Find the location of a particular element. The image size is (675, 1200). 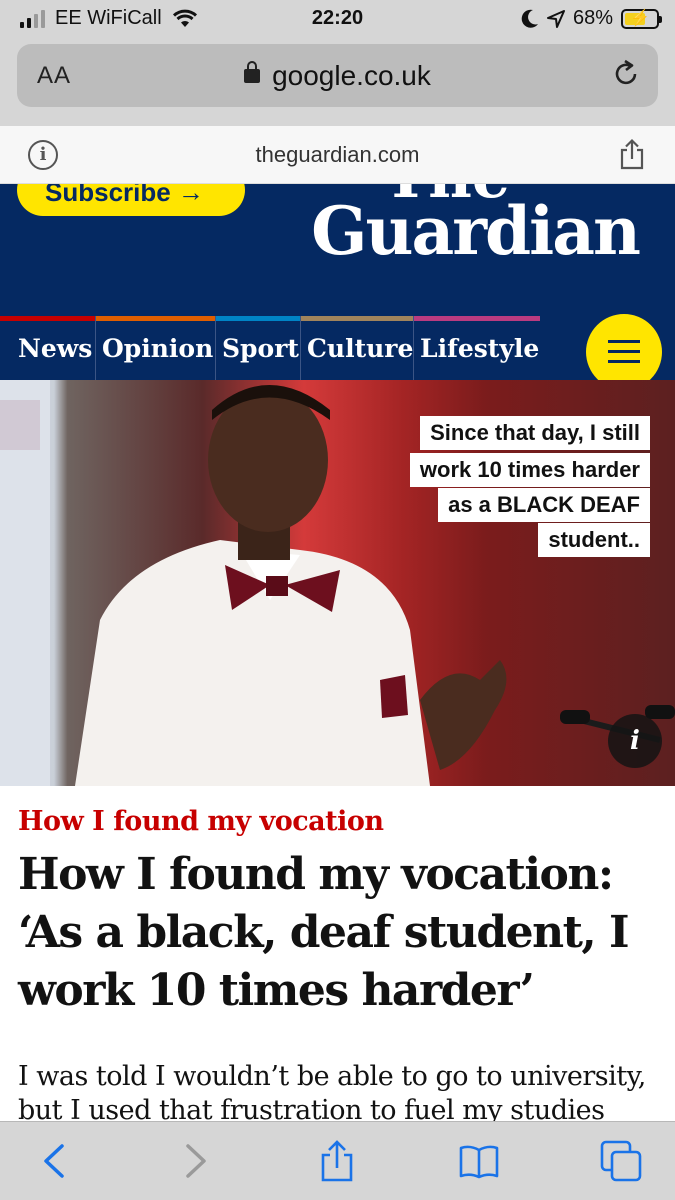

guardian-logo: Guardian is located at coordinates (476, 231).